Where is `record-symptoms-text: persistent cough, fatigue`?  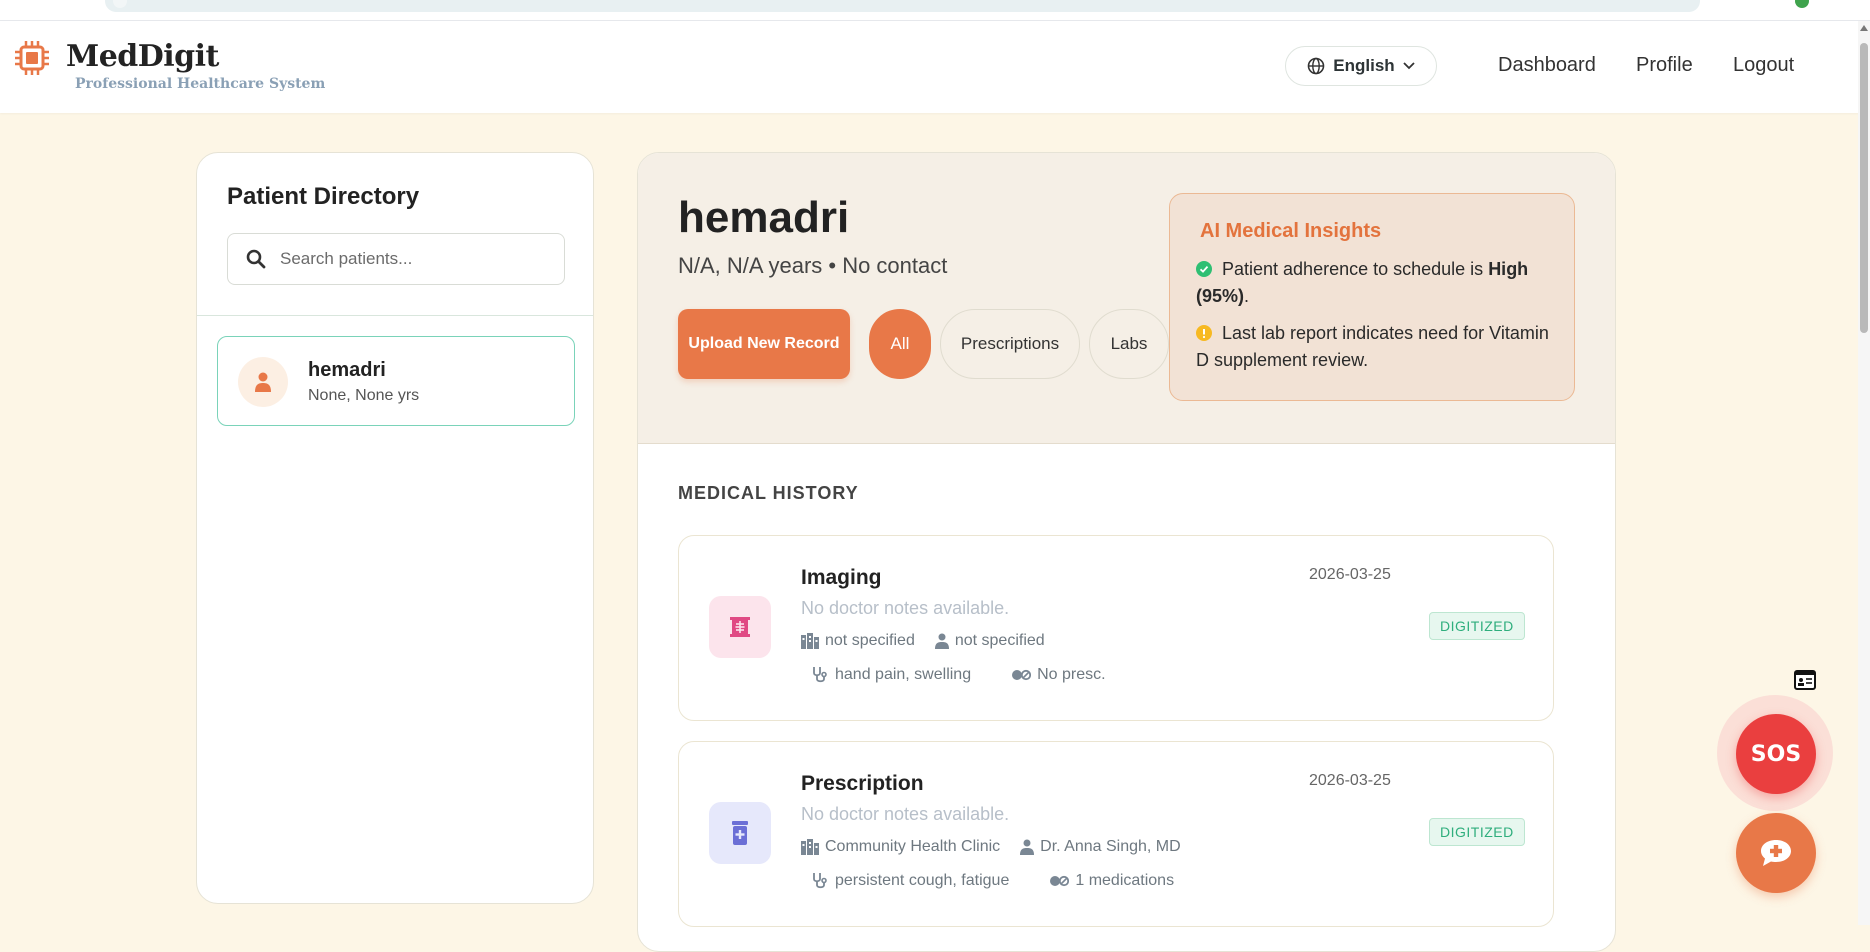
record-symptoms-text: persistent cough, fatigue is located at coordinates (922, 880).